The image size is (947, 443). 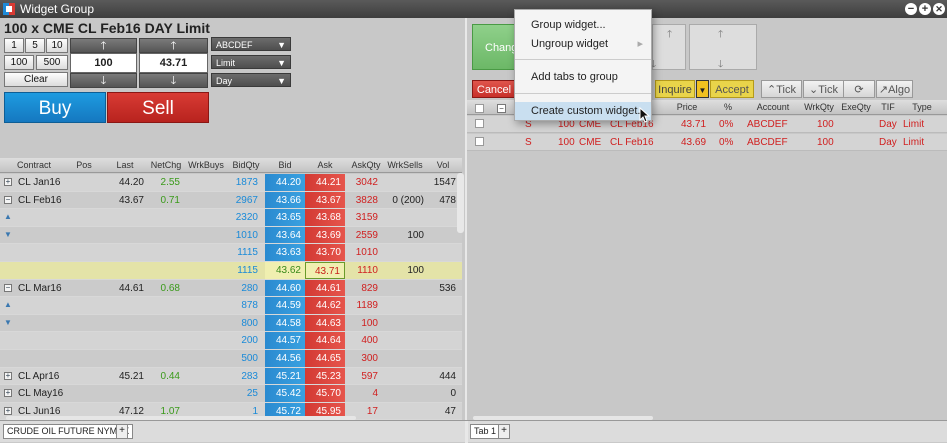 I want to click on tab-1: Tab 1, so click(x=485, y=431).